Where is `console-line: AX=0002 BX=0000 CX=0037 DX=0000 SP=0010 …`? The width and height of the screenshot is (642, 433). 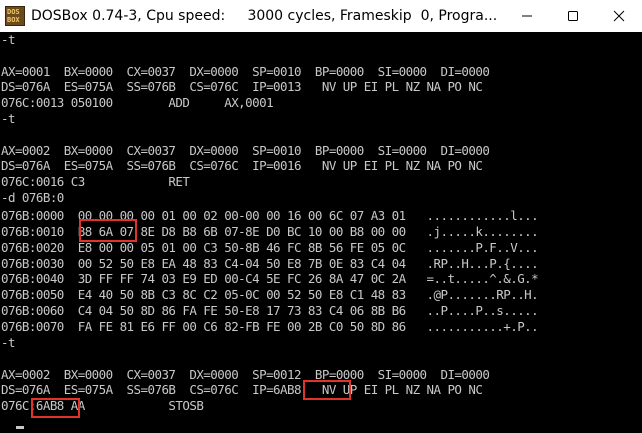
console-line: AX=0002 BX=0000 CX=0037 DX=0000 SP=0010 … is located at coordinates (245, 150).